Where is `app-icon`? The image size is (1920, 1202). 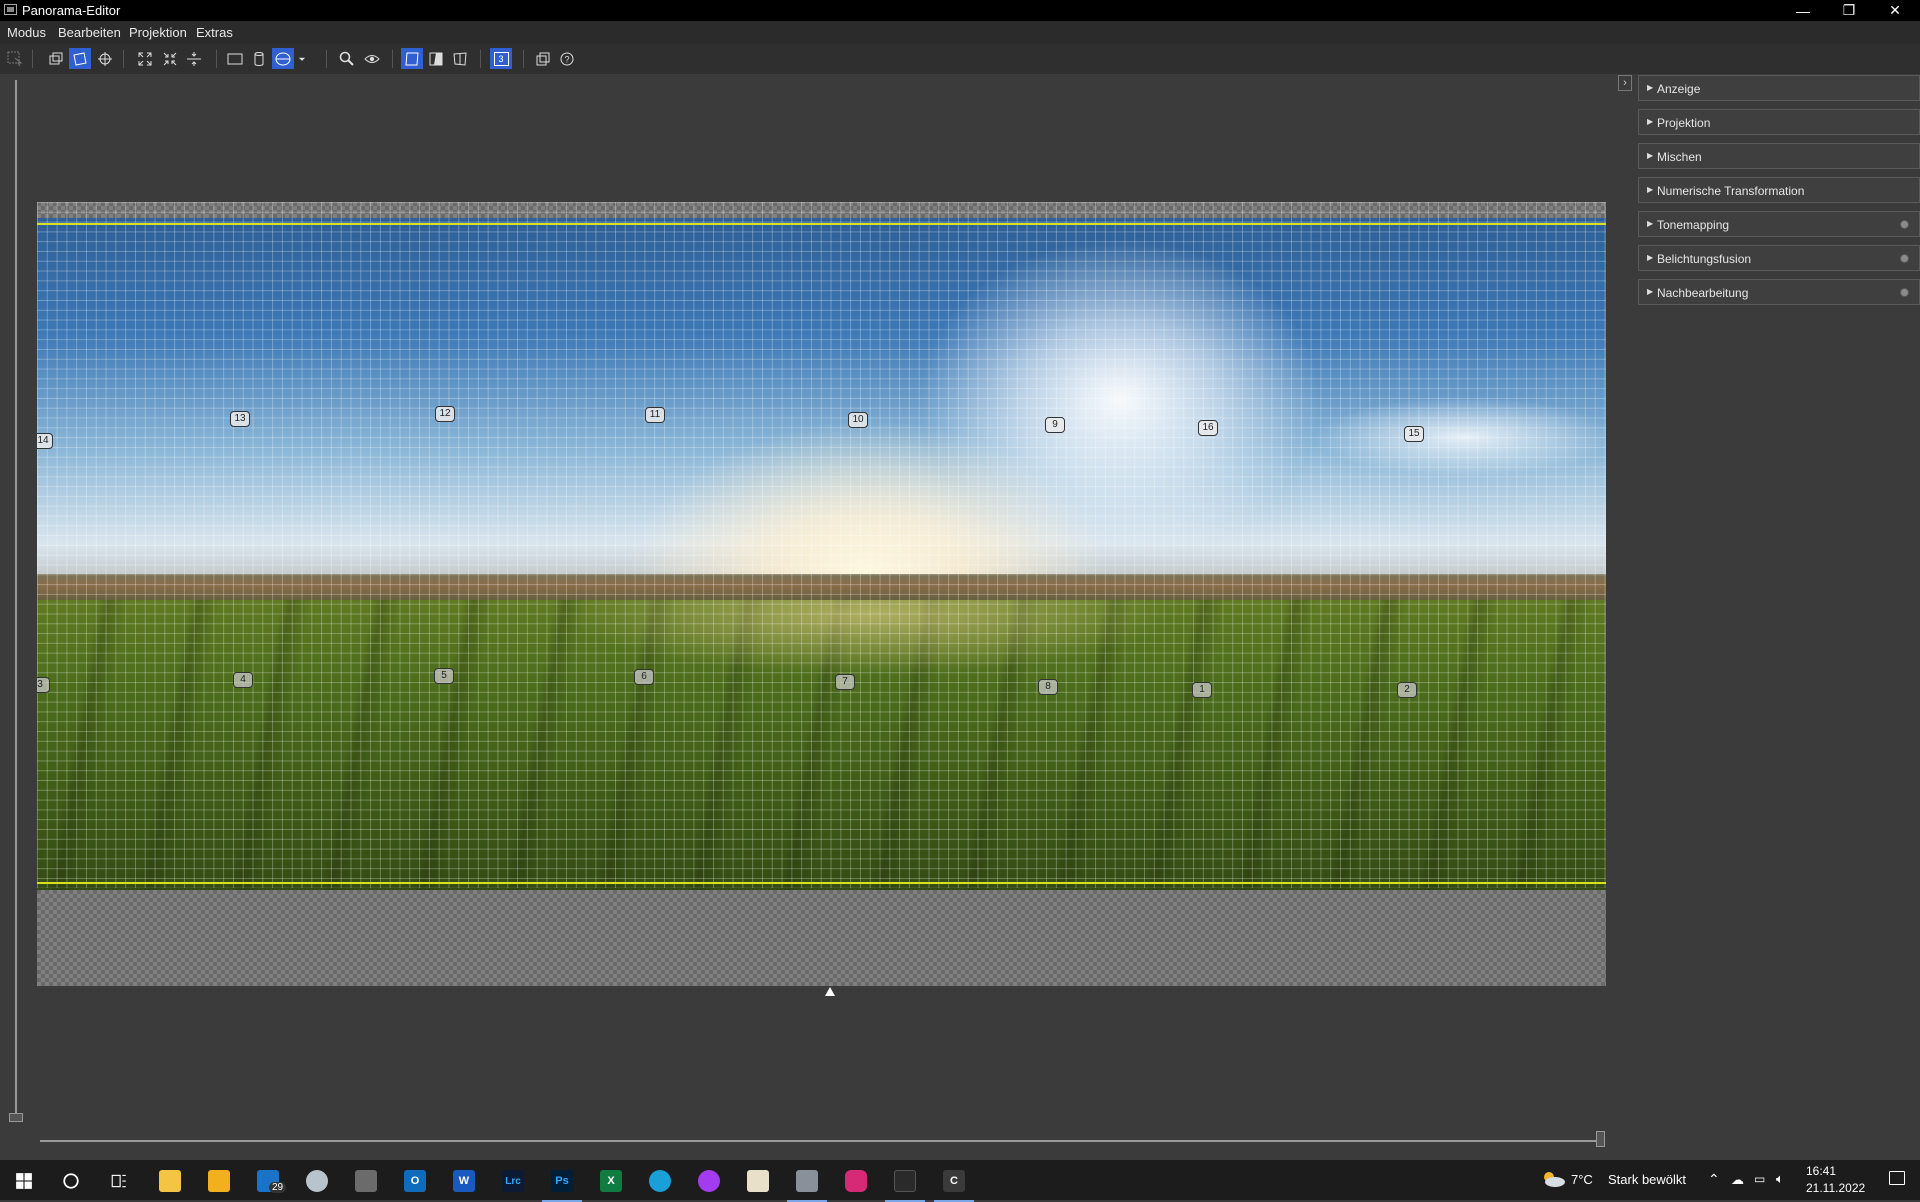 app-icon is located at coordinates (10, 9).